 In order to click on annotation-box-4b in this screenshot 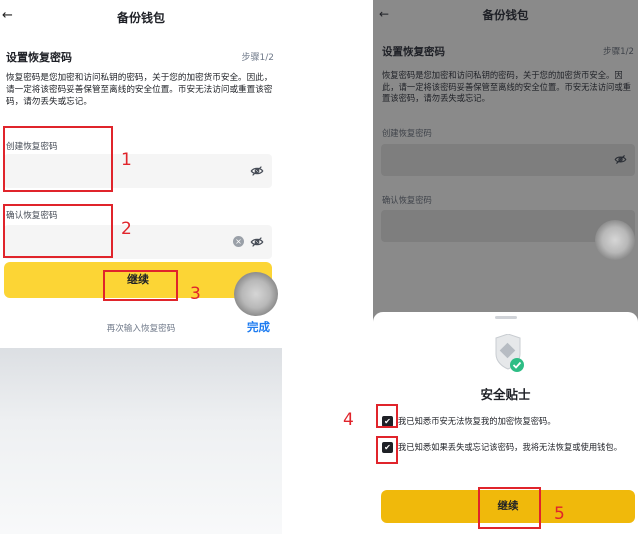, I will do `click(387, 450)`.